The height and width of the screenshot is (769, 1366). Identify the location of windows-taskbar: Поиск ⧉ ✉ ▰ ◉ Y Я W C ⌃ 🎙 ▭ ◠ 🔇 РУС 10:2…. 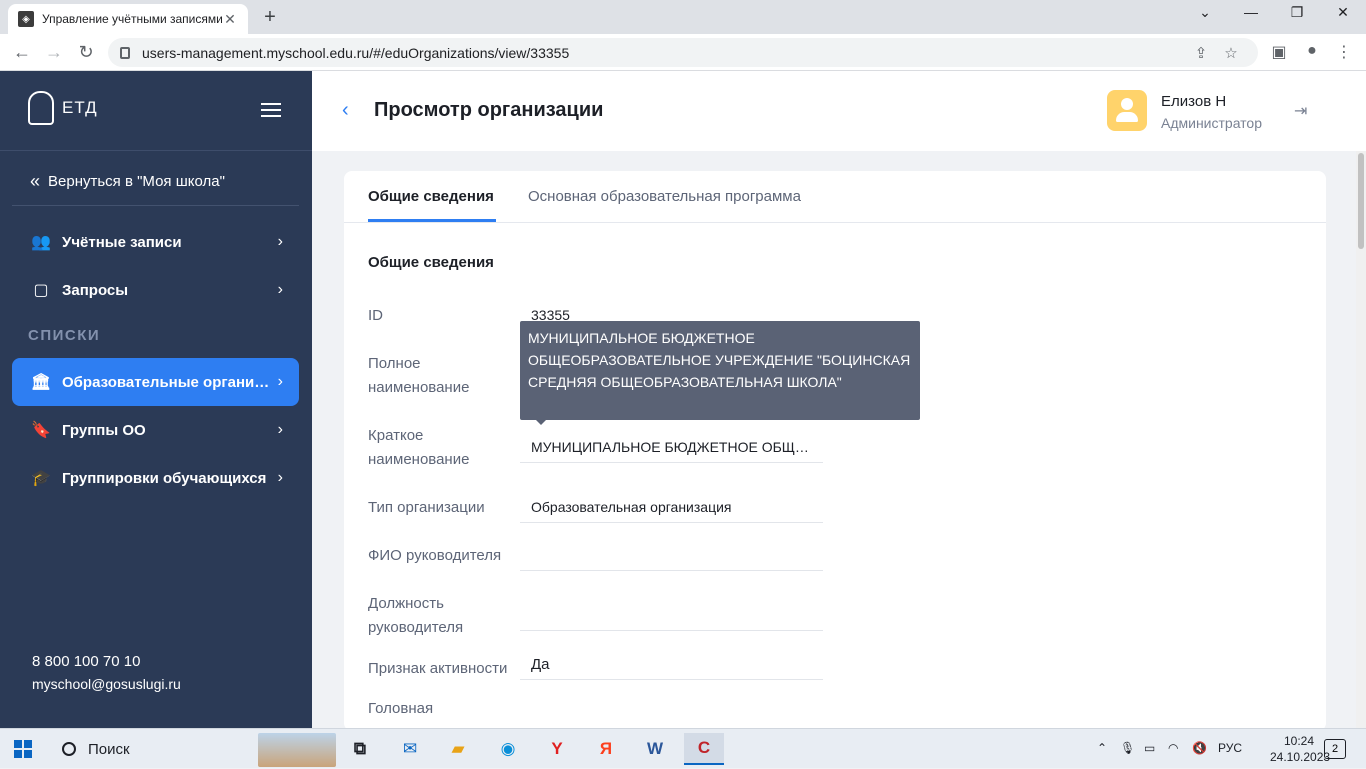
(683, 748).